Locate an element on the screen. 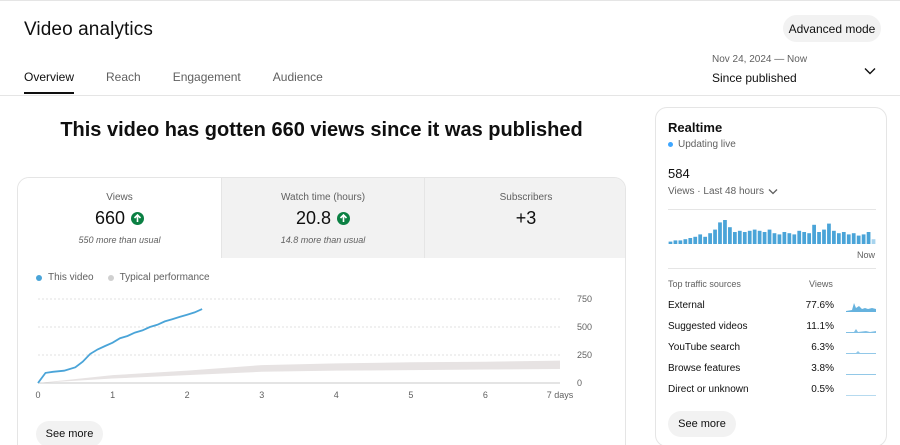 The image size is (900, 445). metric-subscribers: Subscribers +3 is located at coordinates (524, 218).